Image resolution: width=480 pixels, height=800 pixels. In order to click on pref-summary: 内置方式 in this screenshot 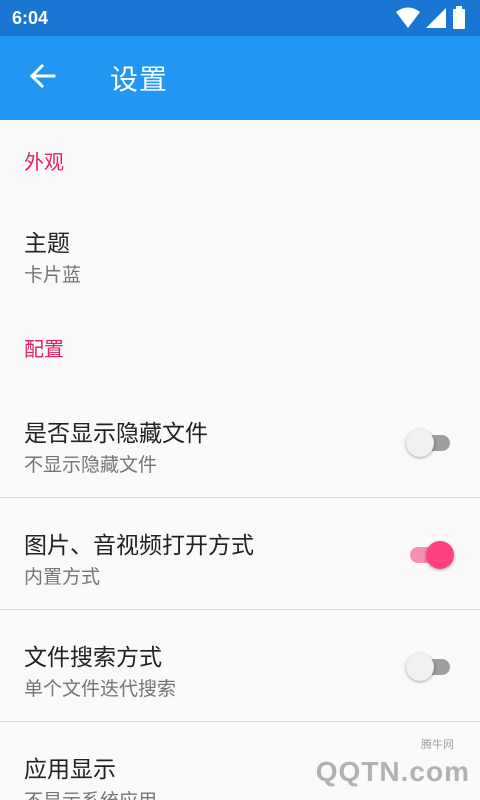, I will do `click(62, 577)`.